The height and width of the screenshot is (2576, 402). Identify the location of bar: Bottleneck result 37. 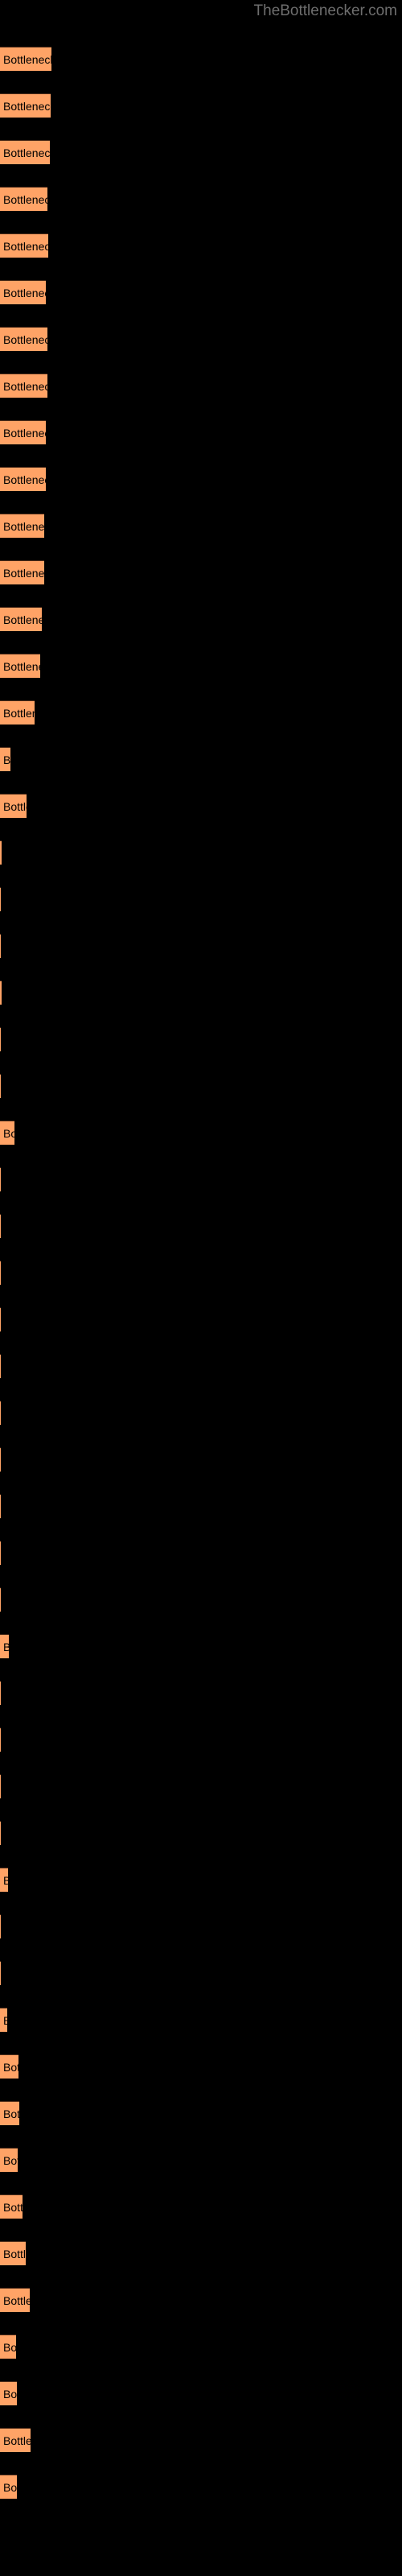
(0, 1740).